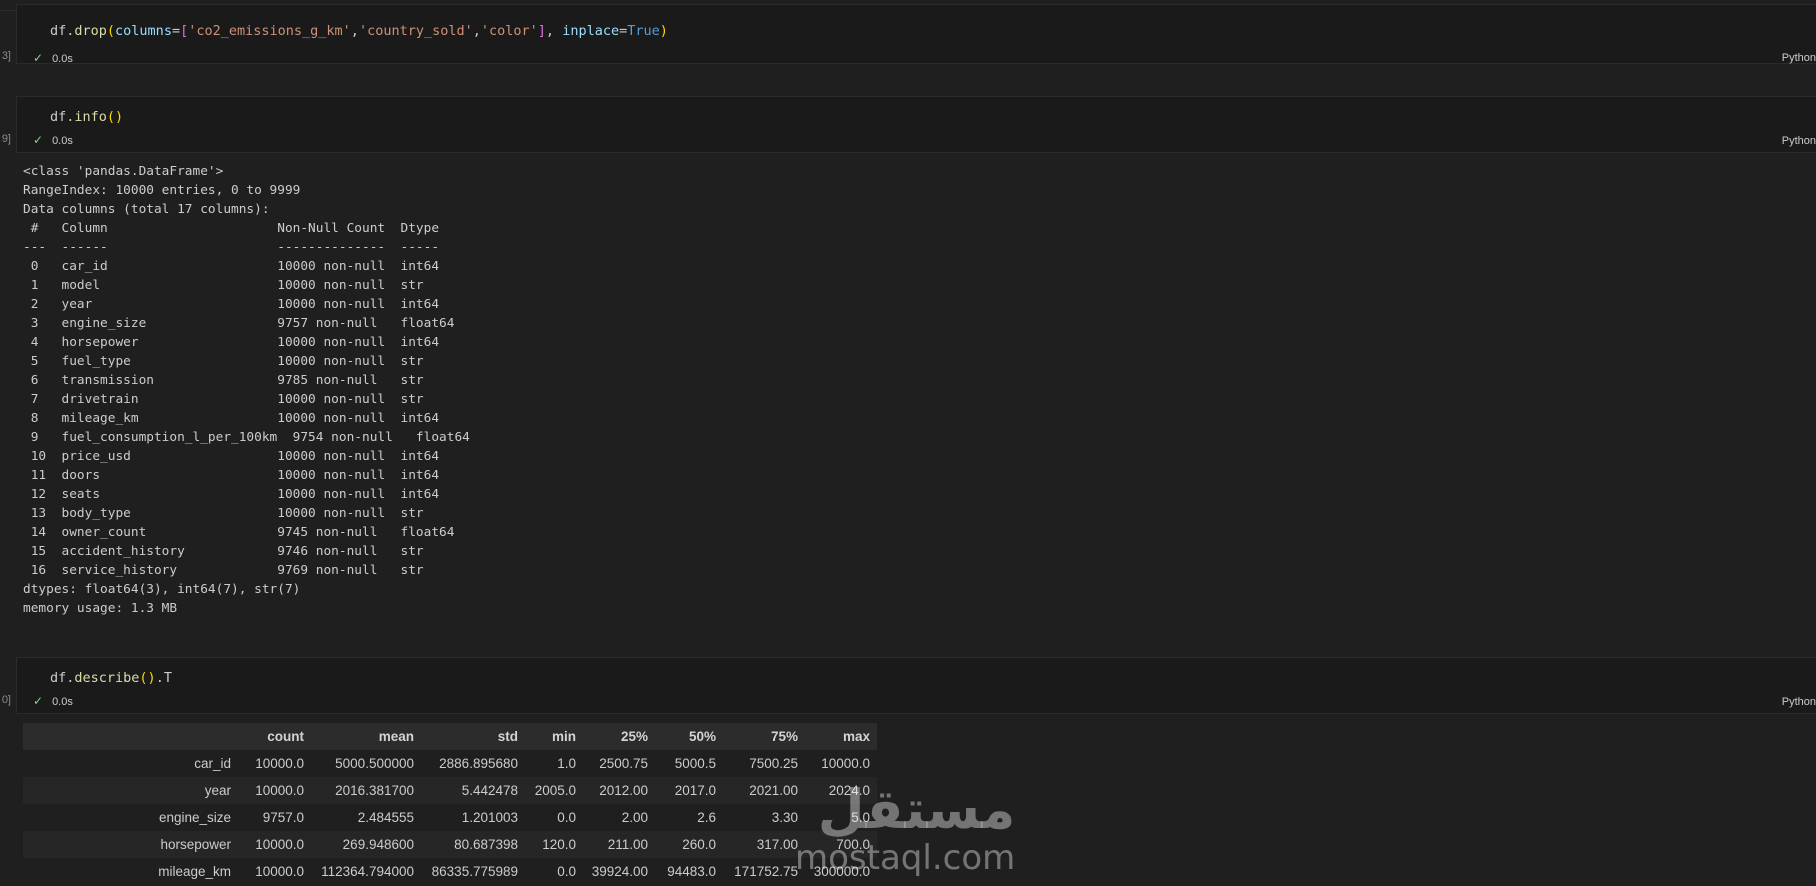 This screenshot has height=886, width=1816. I want to click on code-editor: df.describe().T 0] ✓ 0.0s Python, so click(909, 685).